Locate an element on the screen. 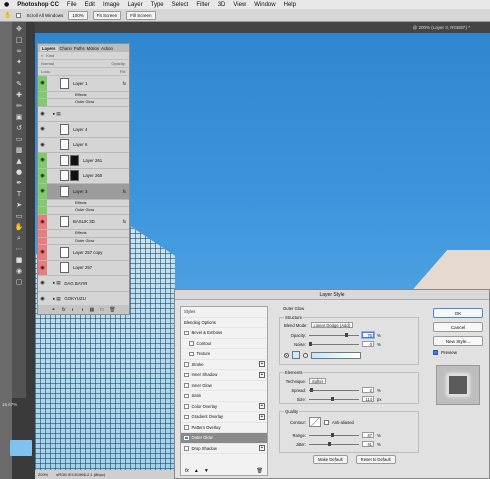  style-item: Inner Glow is located at coordinates (224, 386).